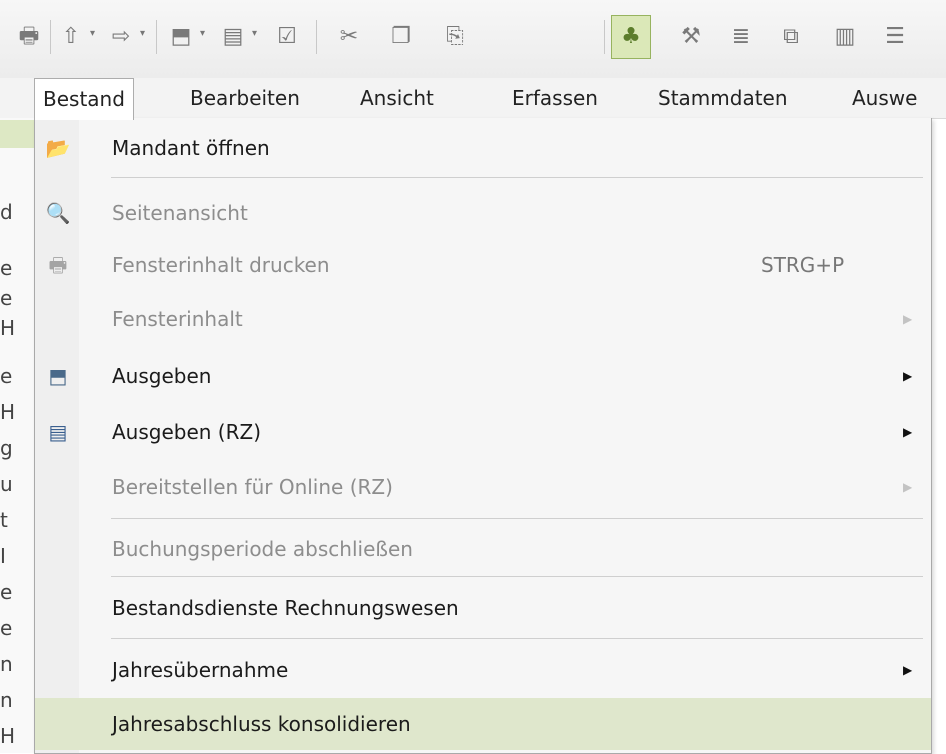 The width and height of the screenshot is (946, 754). I want to click on background-highlight-row, so click(17, 134).